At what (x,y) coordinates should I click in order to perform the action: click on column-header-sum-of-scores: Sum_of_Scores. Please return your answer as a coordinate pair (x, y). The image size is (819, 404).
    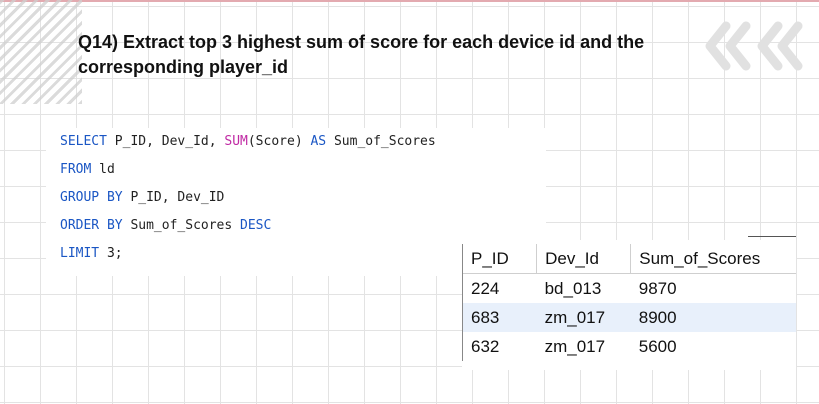
    Looking at the image, I should click on (713, 259).